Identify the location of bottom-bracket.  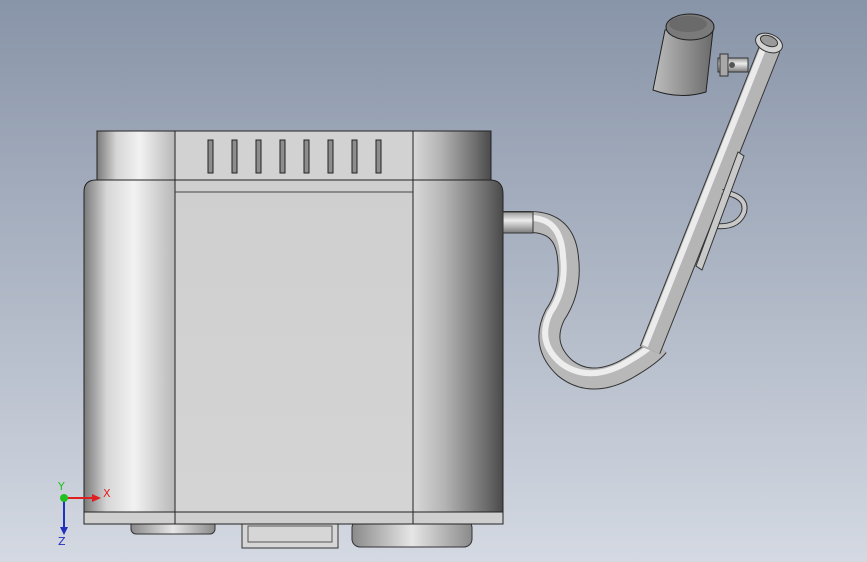
(290, 535).